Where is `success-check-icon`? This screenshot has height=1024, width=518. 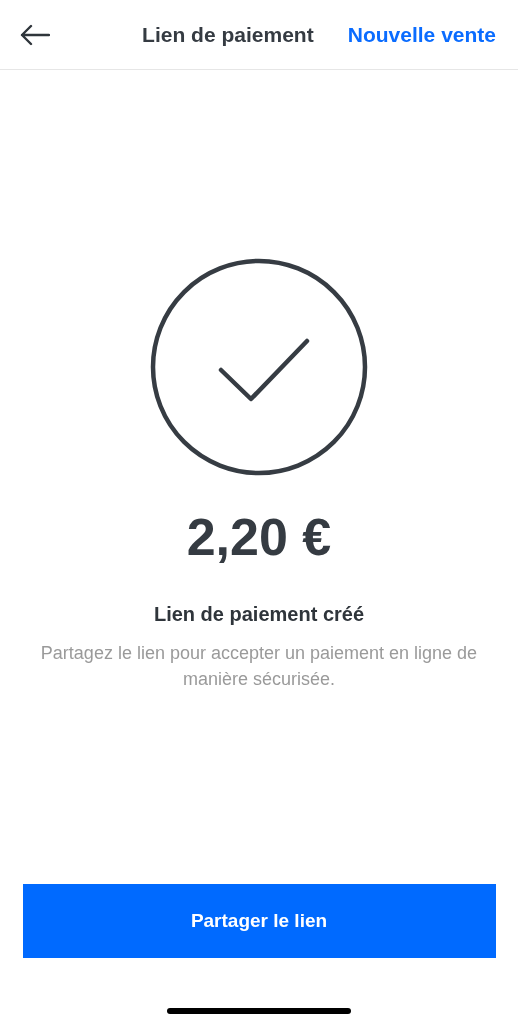
success-check-icon is located at coordinates (259, 367).